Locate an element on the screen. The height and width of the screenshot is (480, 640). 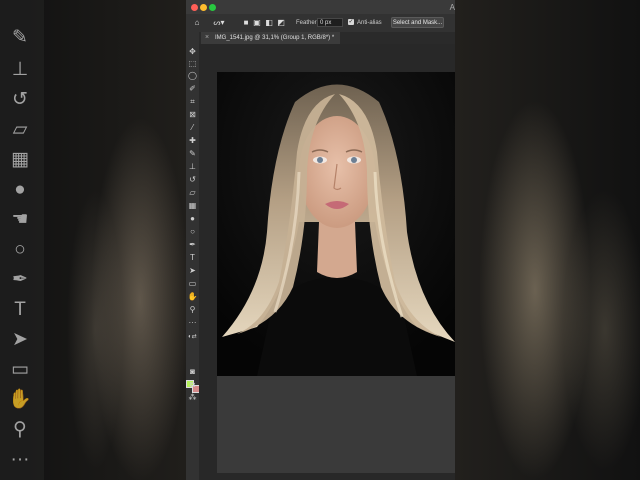
hand-tool-icon: ✋ is located at coordinates (192, 296).